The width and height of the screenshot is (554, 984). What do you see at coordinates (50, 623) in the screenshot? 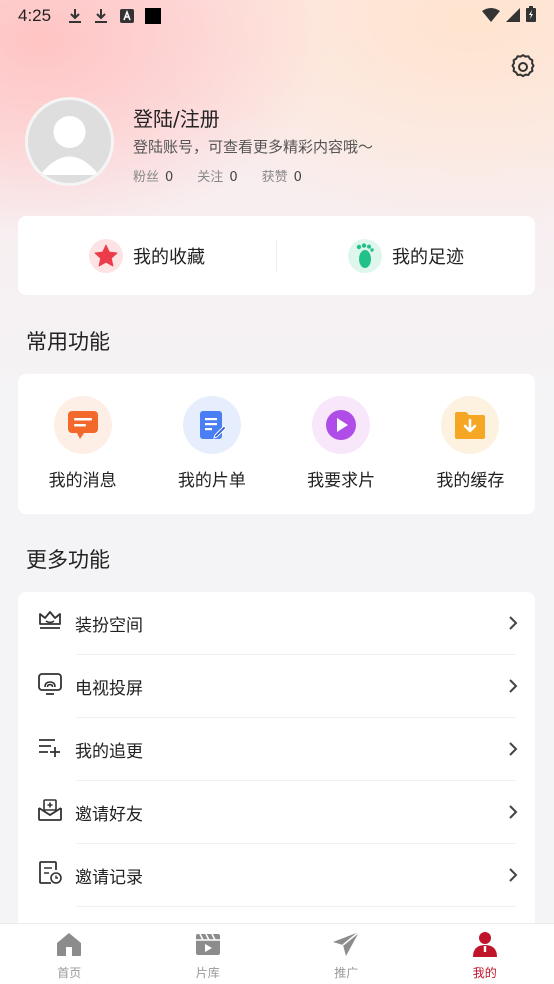
I see `crown-icon` at bounding box center [50, 623].